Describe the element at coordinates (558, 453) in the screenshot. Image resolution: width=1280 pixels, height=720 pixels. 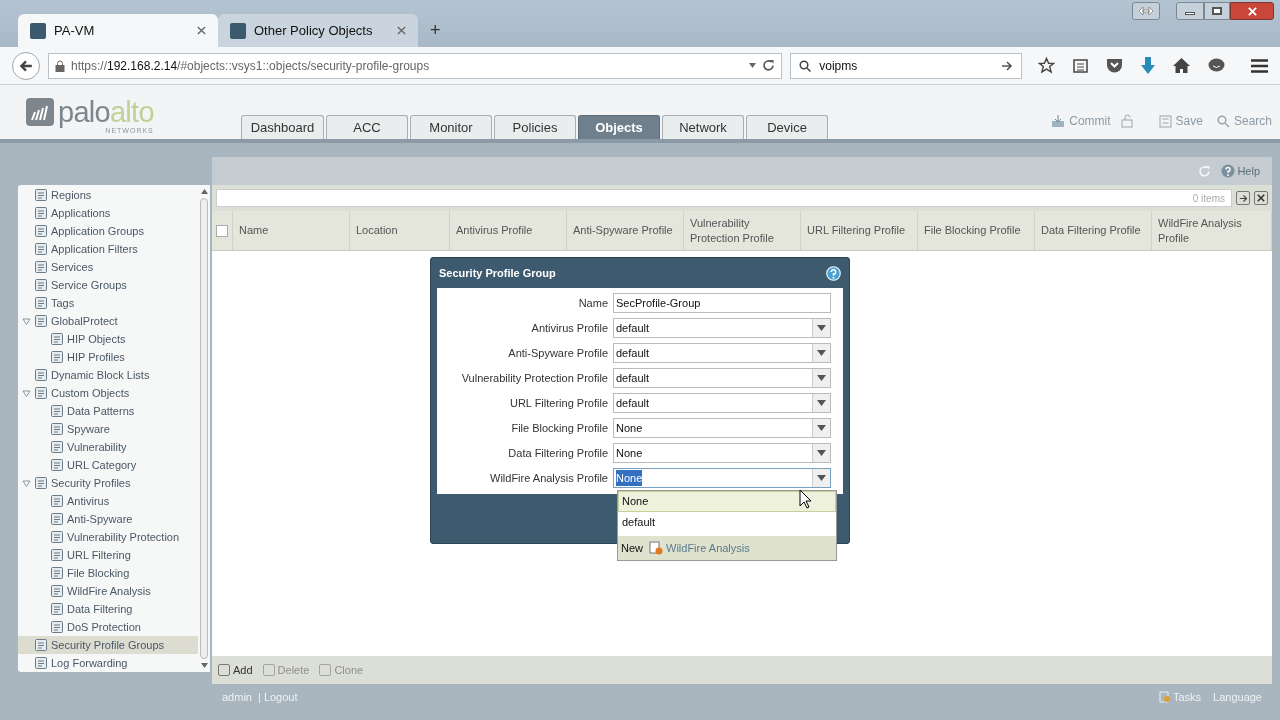
I see `field-label: Data Filtering Profile` at that location.